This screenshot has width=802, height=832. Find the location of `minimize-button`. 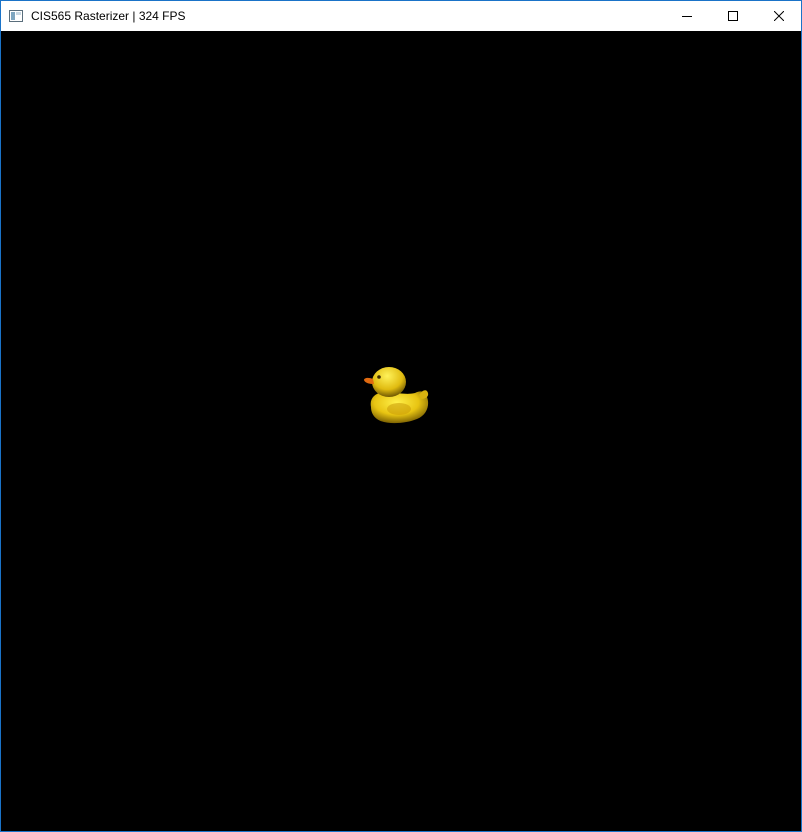

minimize-button is located at coordinates (687, 16).